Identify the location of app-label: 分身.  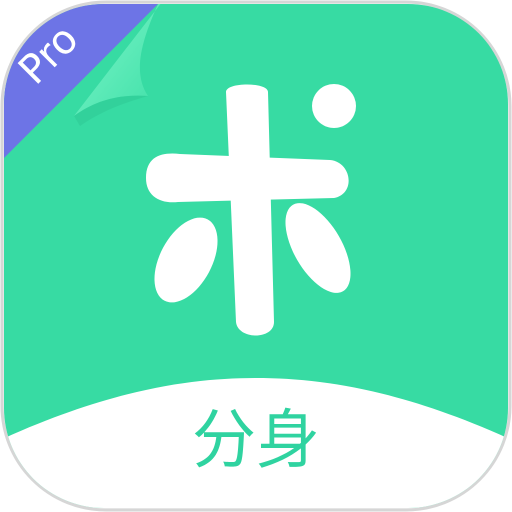
(256, 441).